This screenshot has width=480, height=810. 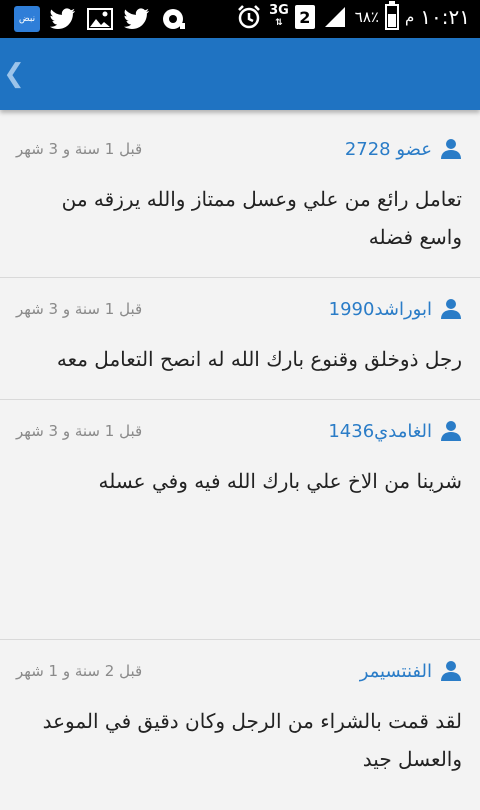 I want to click on review-author: الفنتسيمر, so click(x=411, y=671).